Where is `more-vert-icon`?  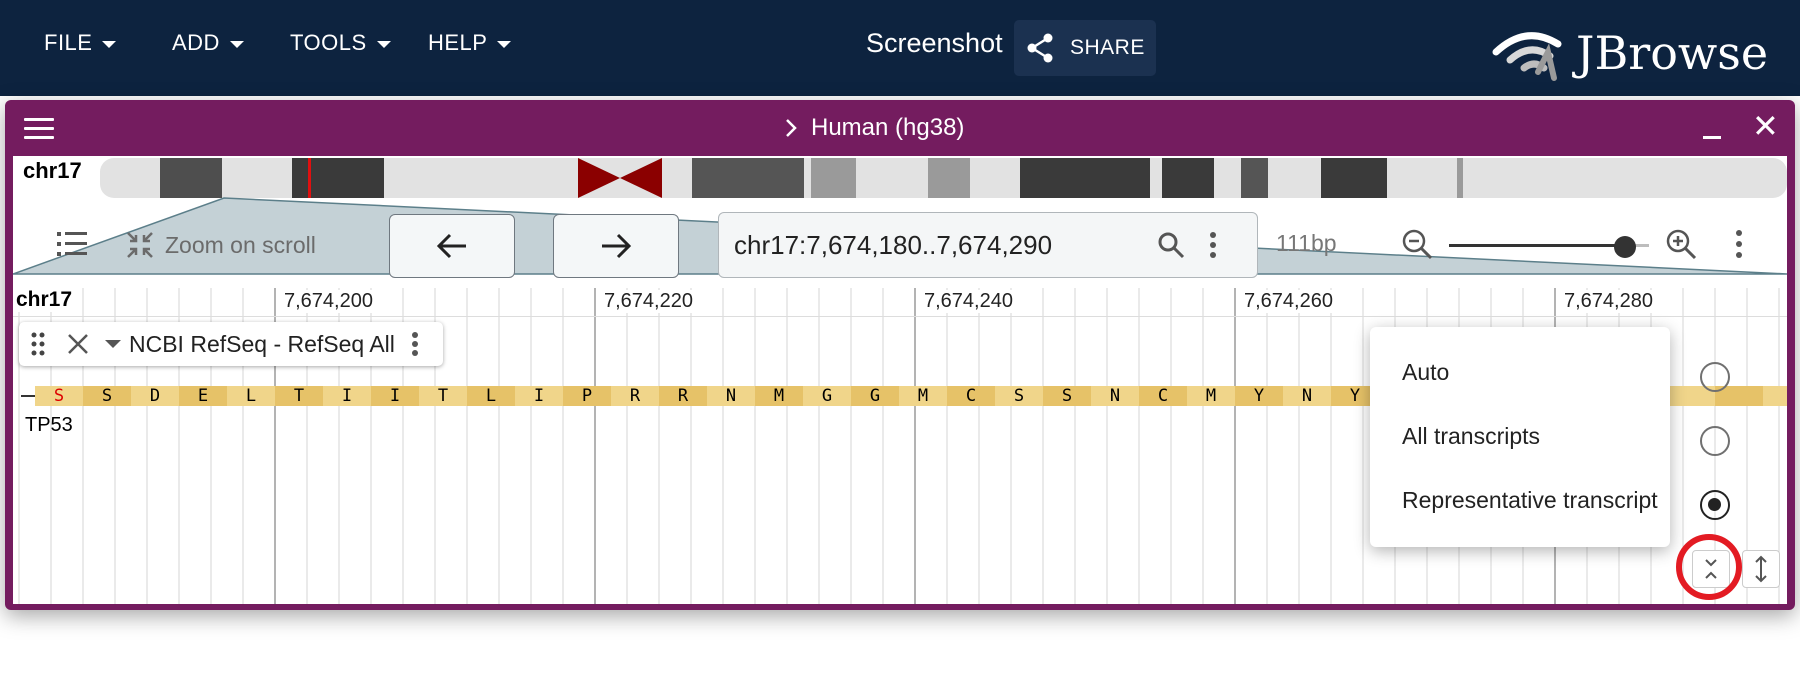
more-vert-icon is located at coordinates (1213, 245).